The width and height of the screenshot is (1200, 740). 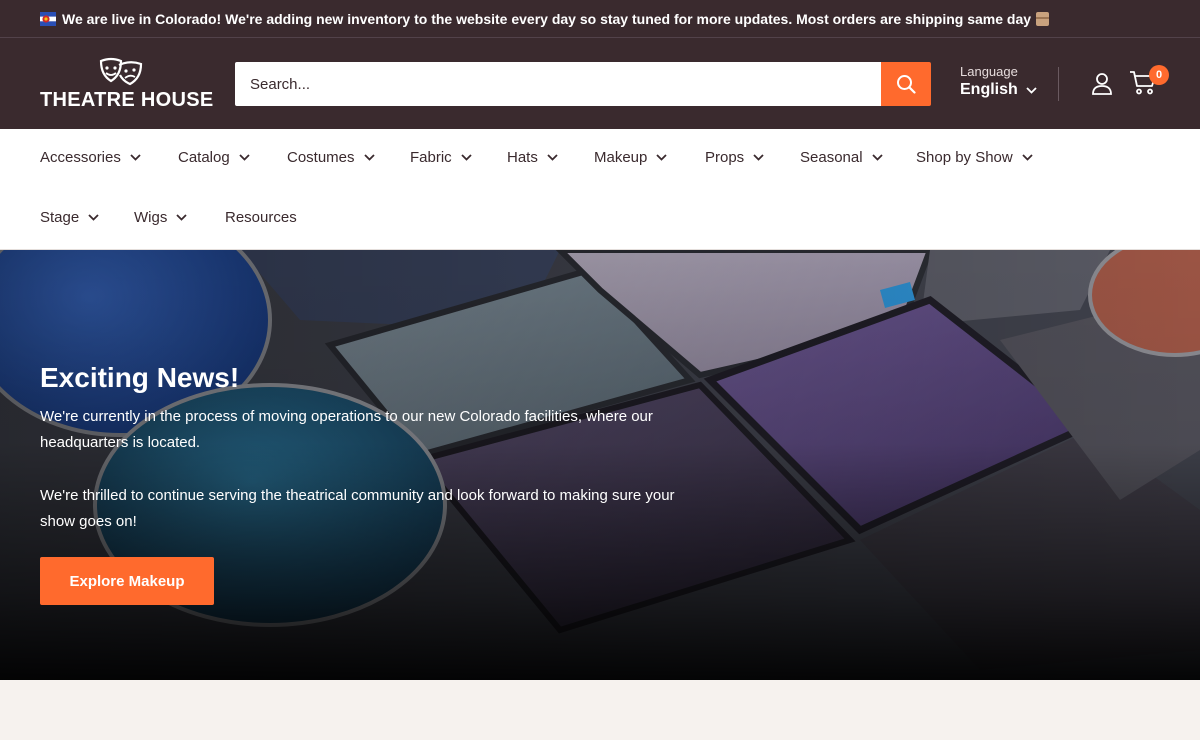 I want to click on explore-makeup-button: Explore Makeup, so click(x=127, y=581).